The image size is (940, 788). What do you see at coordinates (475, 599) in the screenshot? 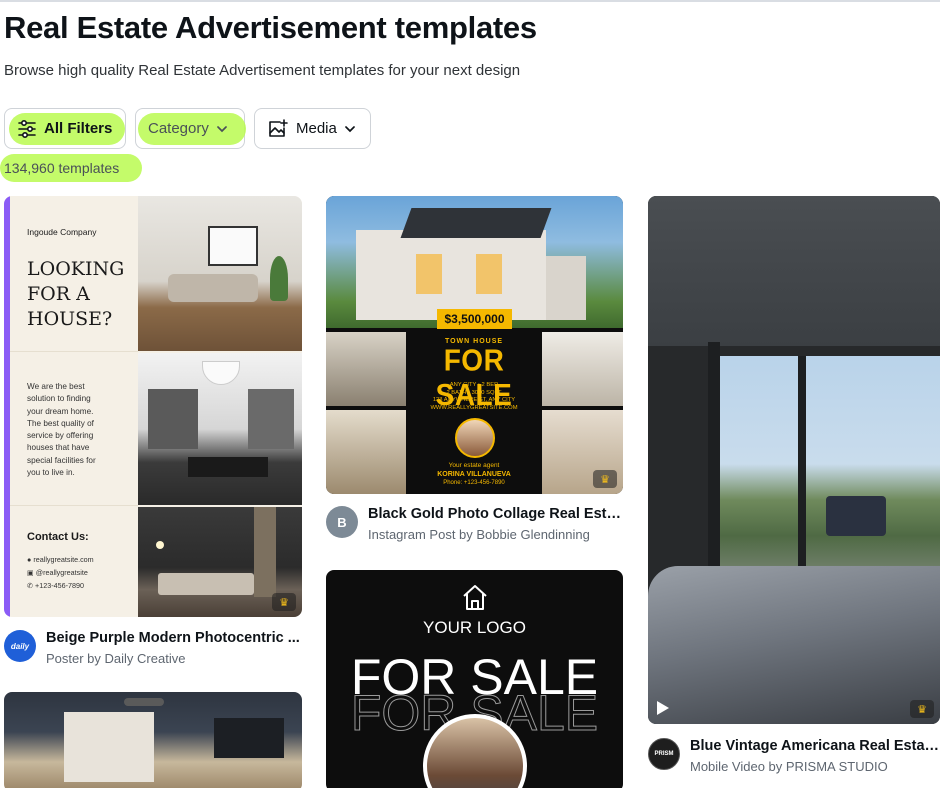
I see `house-icon` at bounding box center [475, 599].